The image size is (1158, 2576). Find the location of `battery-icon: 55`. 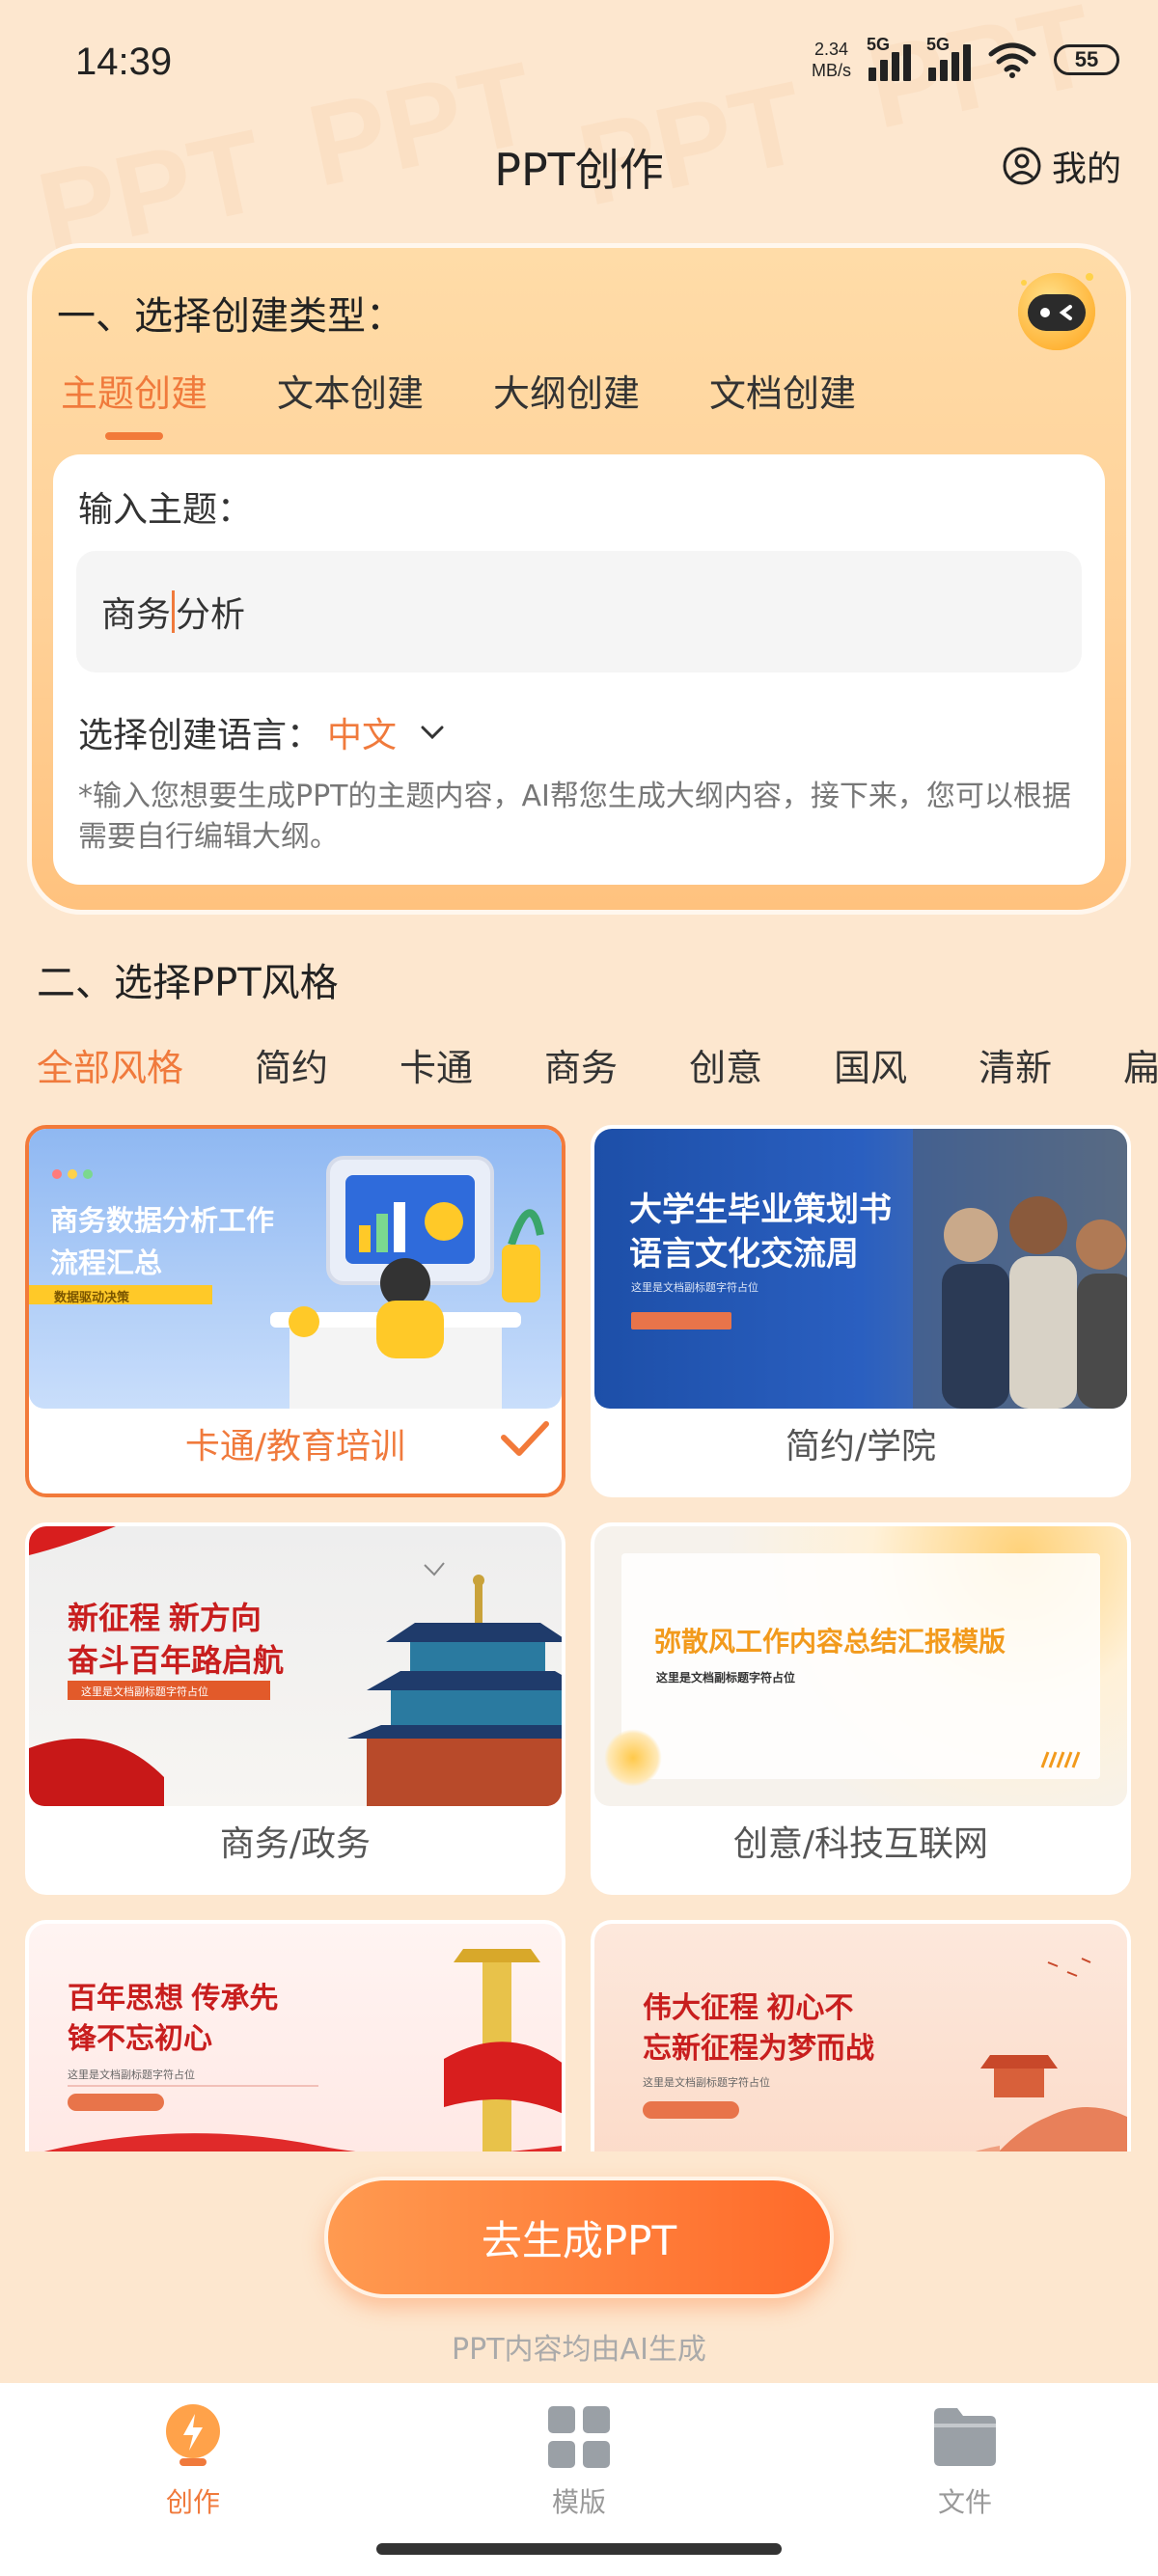

battery-icon: 55 is located at coordinates (1086, 60).